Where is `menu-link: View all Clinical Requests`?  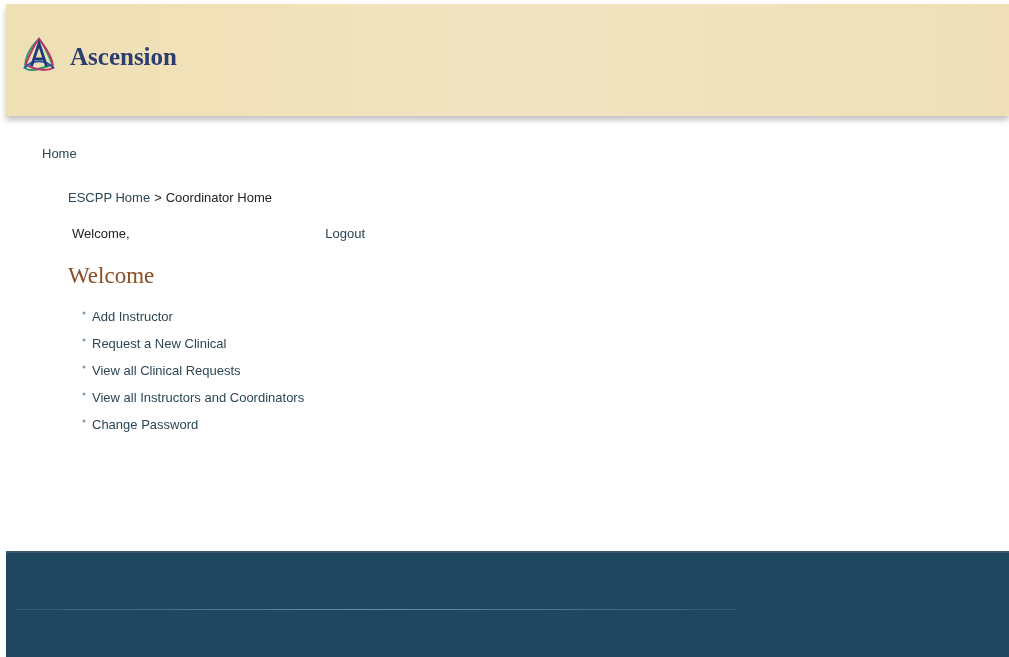
menu-link: View all Clinical Requests is located at coordinates (166, 370).